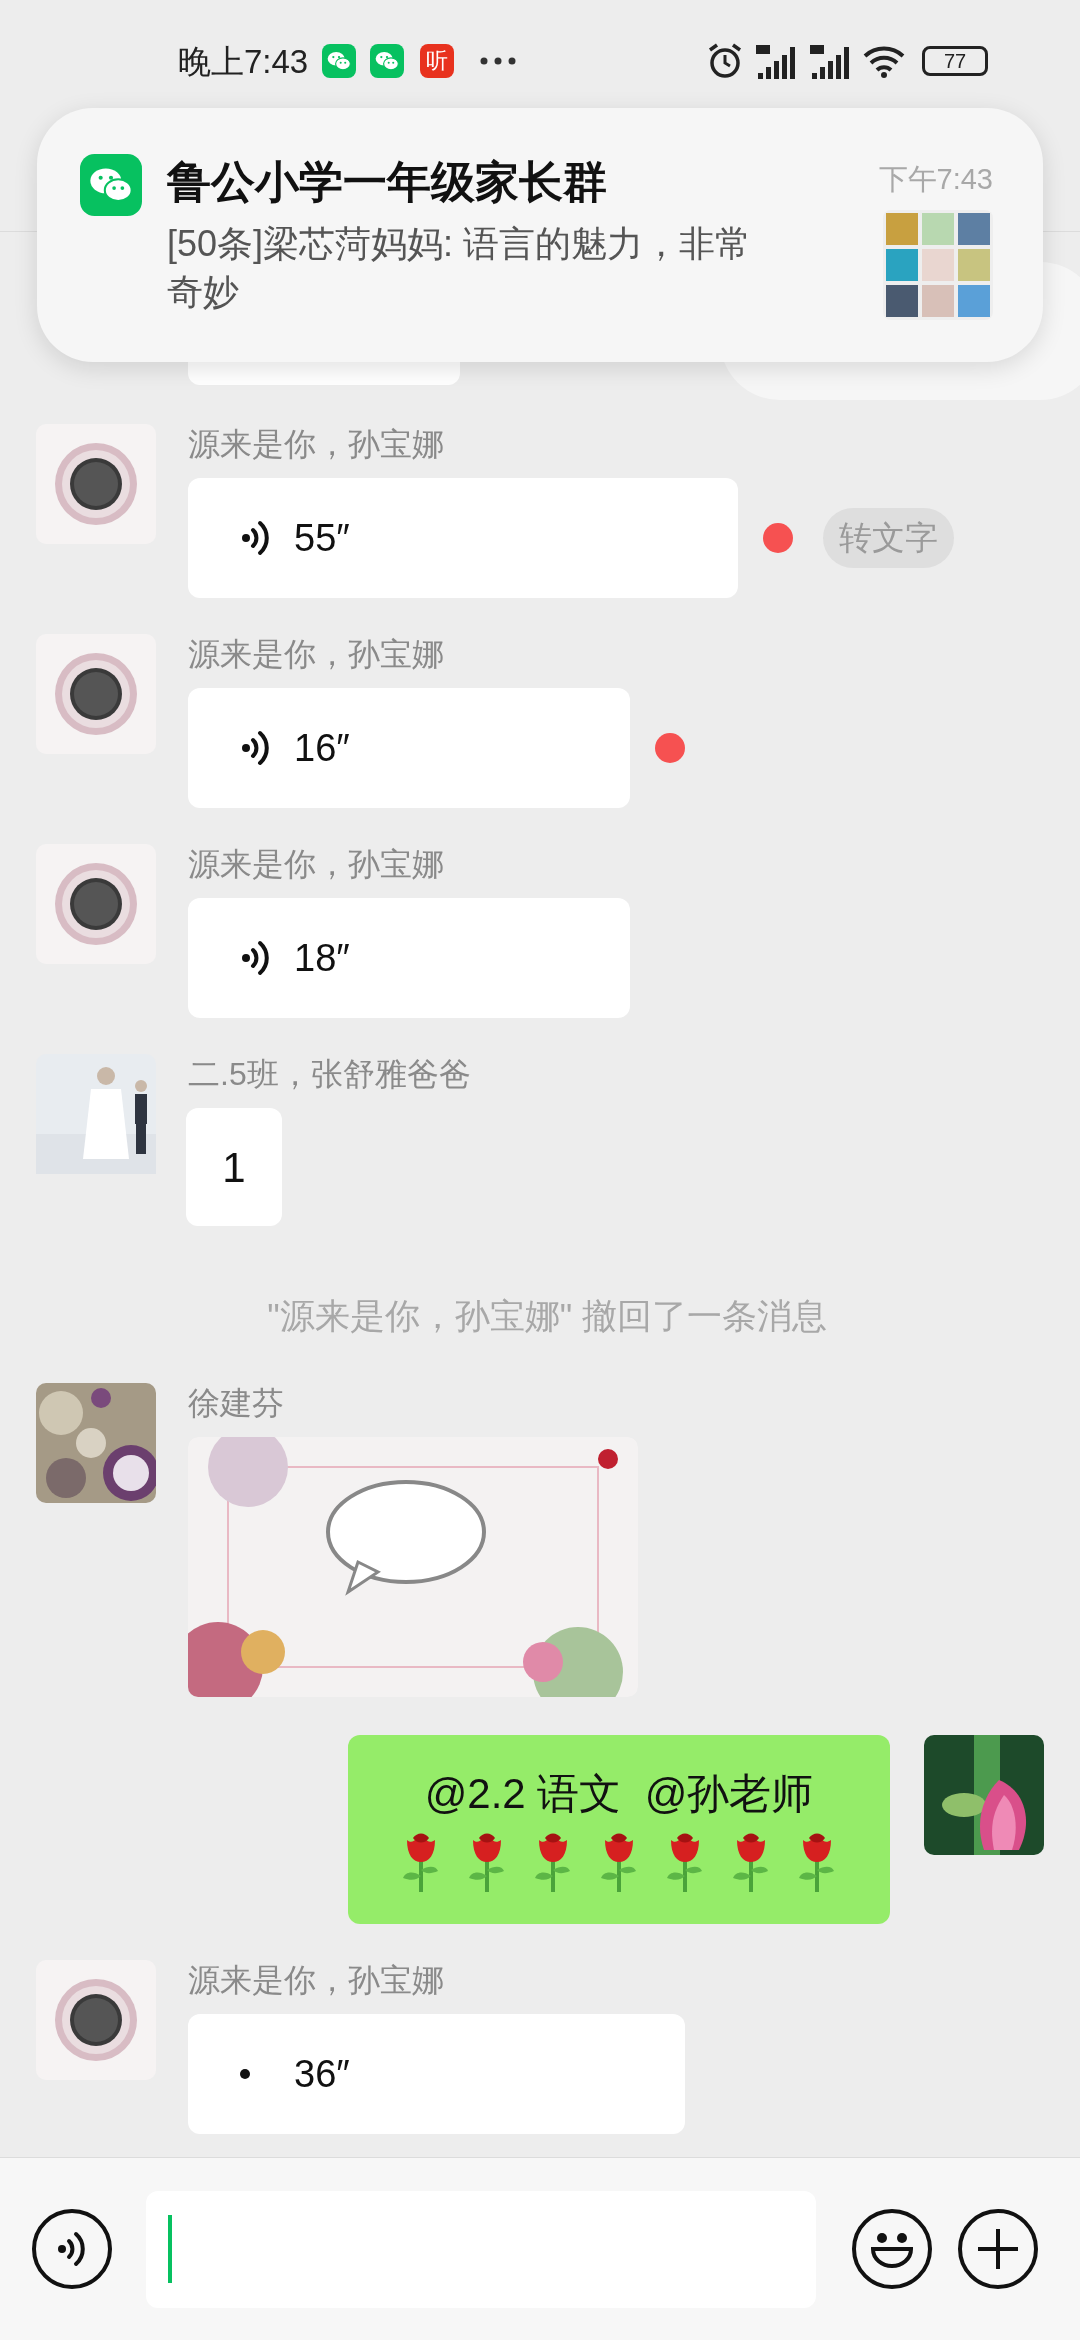 The width and height of the screenshot is (1080, 2340). I want to click on voice-duration: 36″, so click(322, 2074).